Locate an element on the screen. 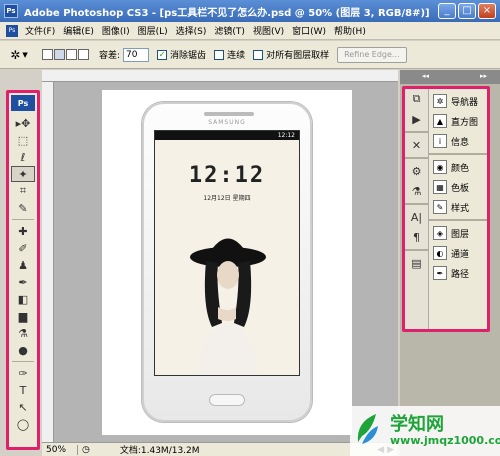 The width and height of the screenshot is (500, 456). tool-presets-panel-icon: ✕ is located at coordinates (416, 145).